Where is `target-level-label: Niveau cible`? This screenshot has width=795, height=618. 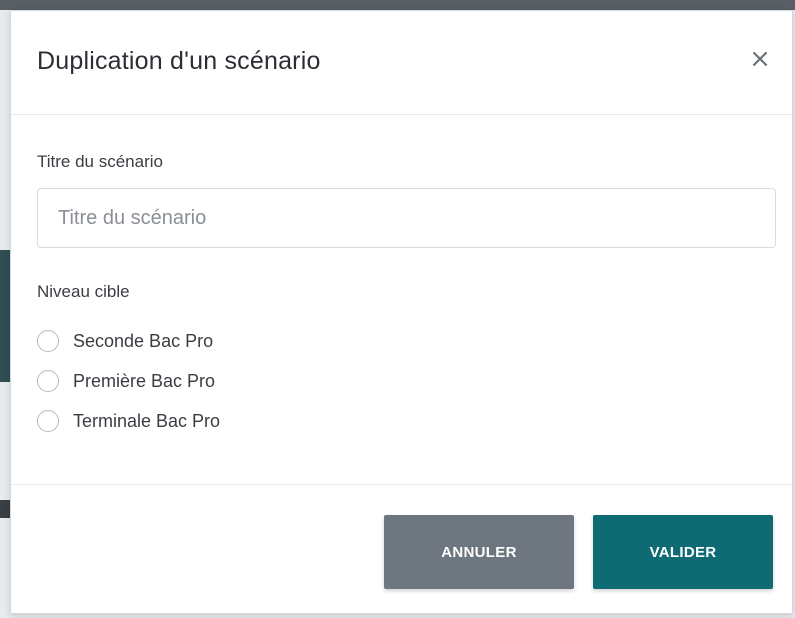 target-level-label: Niveau cible is located at coordinates (83, 291).